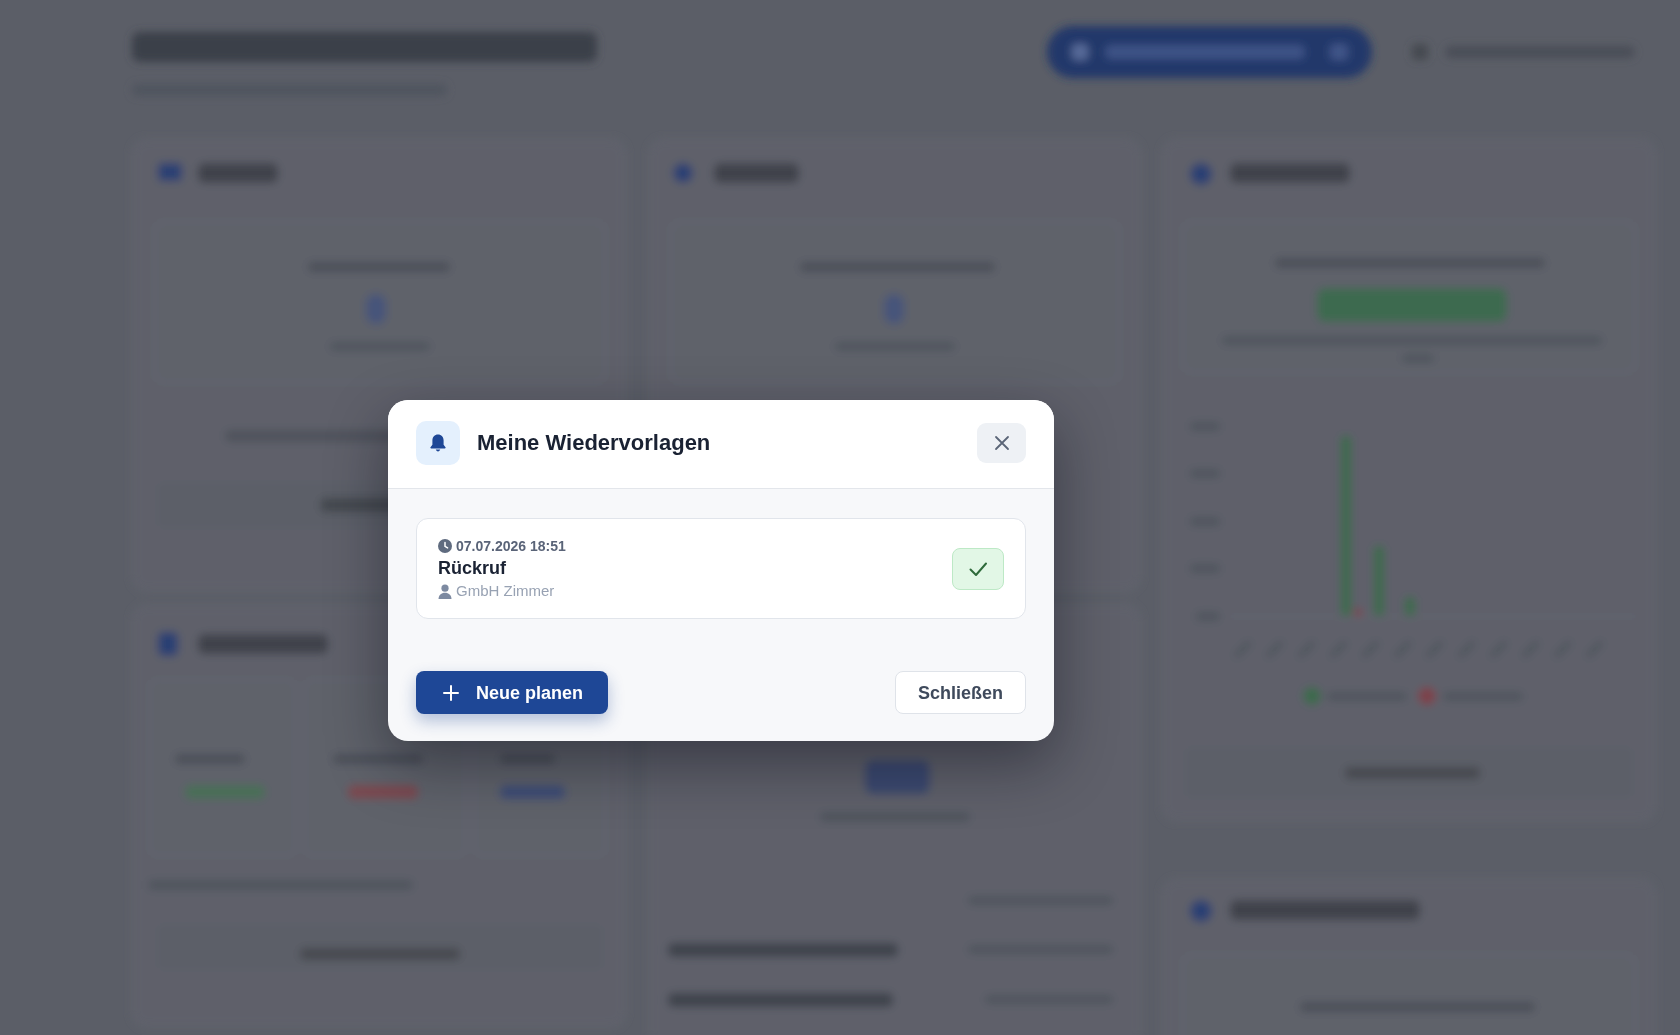  What do you see at coordinates (505, 591) in the screenshot?
I see `contact-text: GmbH Zimmer` at bounding box center [505, 591].